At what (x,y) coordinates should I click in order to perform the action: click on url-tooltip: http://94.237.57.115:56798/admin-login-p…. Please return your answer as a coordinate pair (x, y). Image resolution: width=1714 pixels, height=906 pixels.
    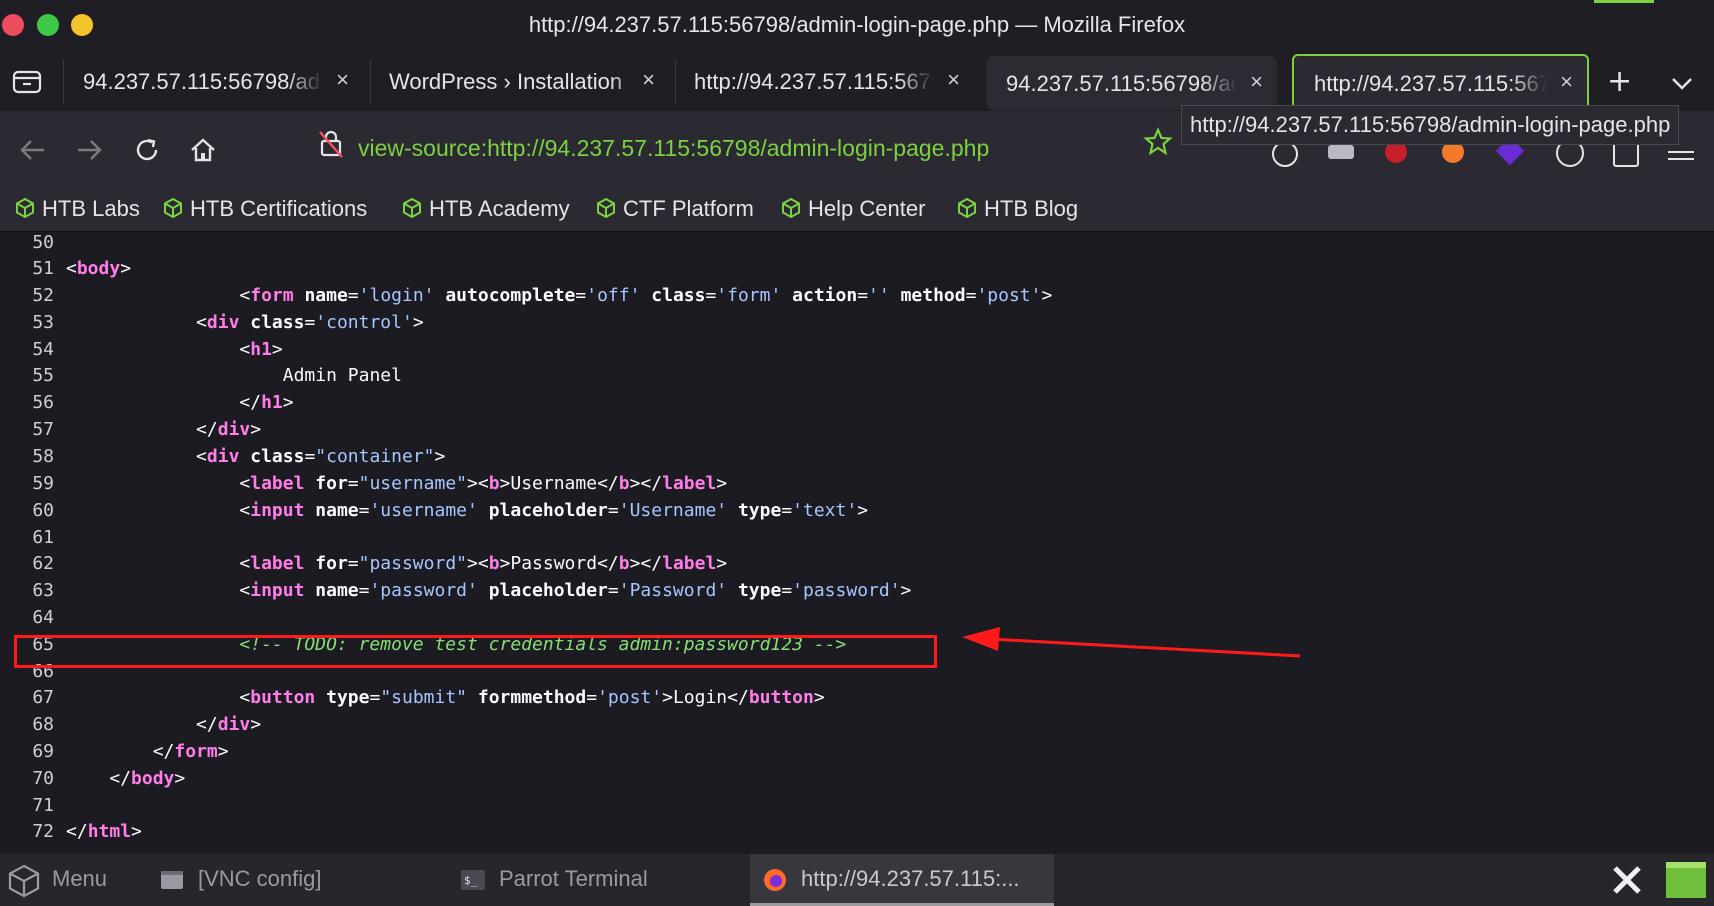
    Looking at the image, I should click on (1430, 125).